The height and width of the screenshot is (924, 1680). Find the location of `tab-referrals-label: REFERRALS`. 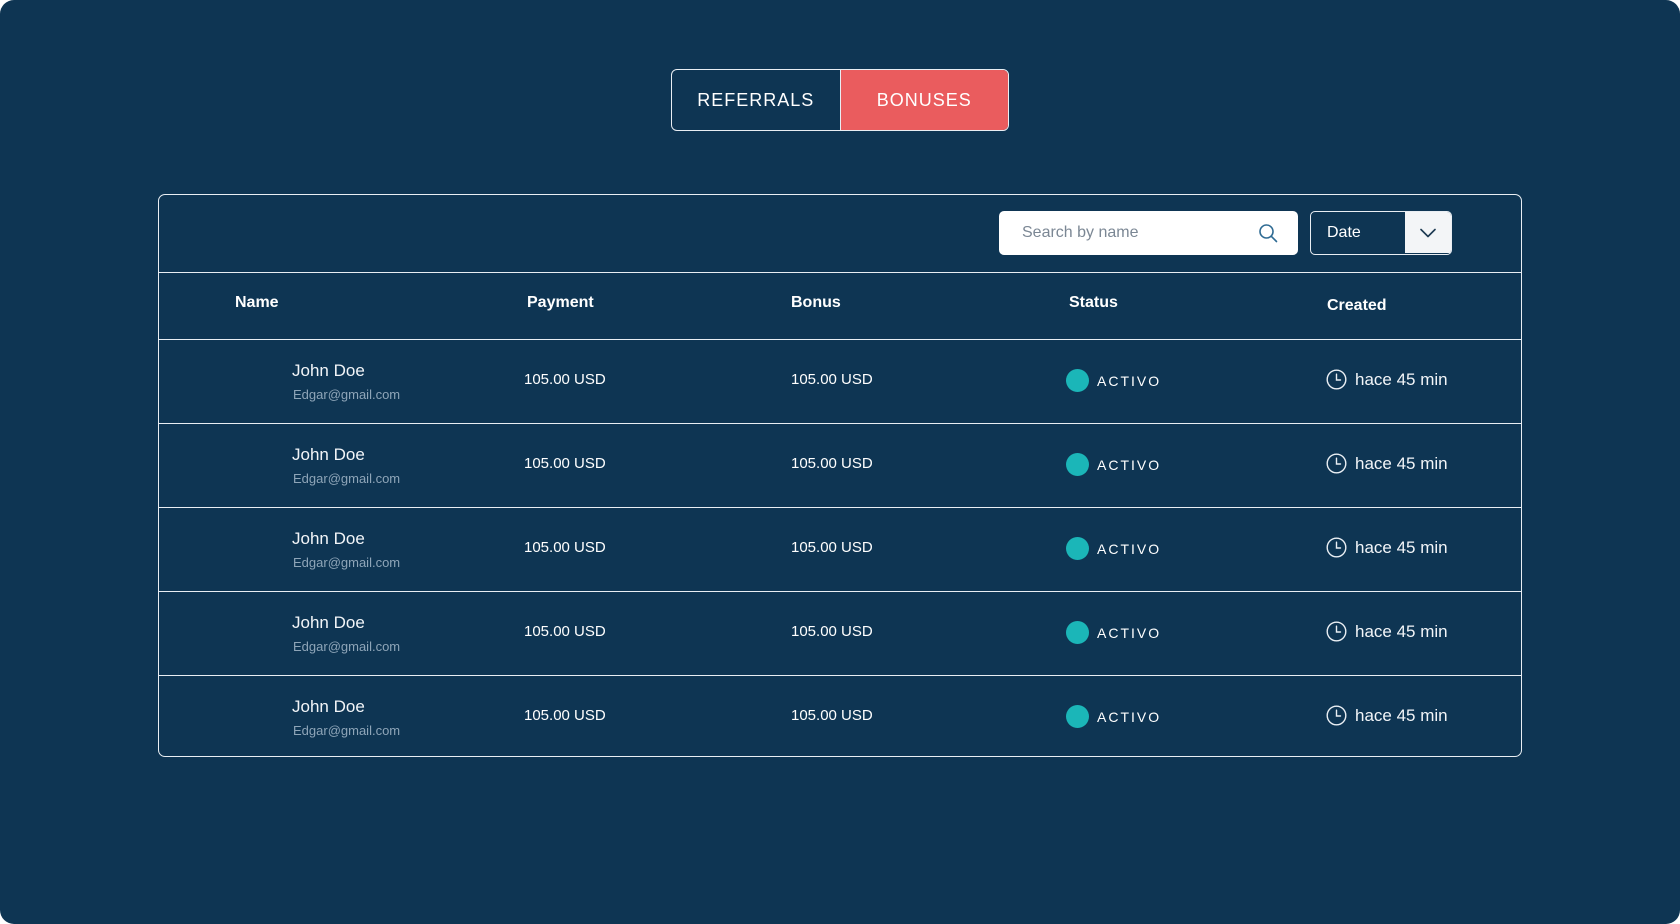

tab-referrals-label: REFERRALS is located at coordinates (756, 99).